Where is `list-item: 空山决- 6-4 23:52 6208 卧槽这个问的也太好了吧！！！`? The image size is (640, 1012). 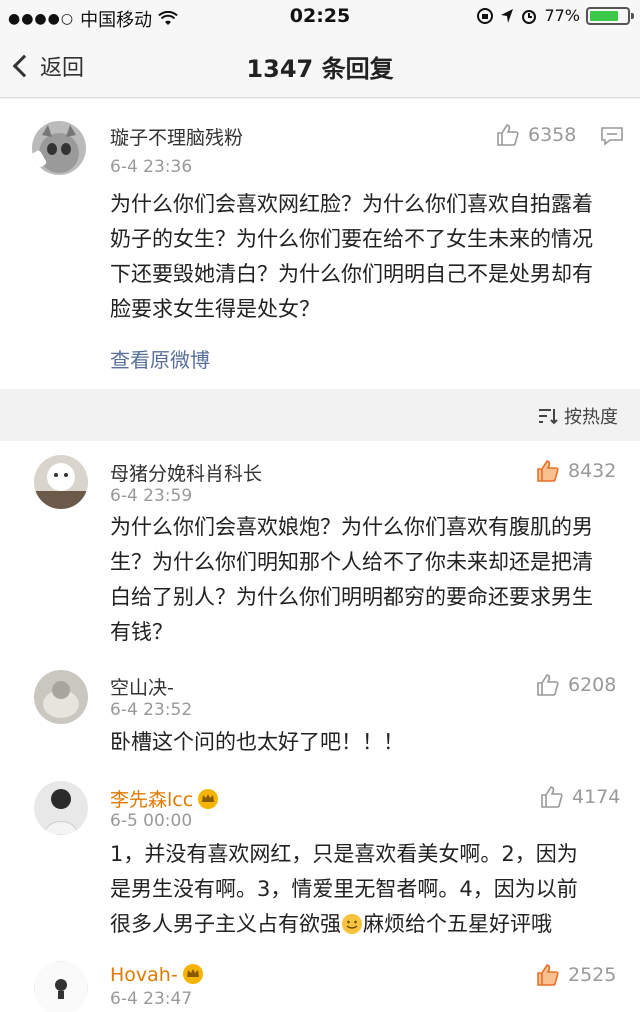 list-item: 空山决- 6-4 23:52 6208 卧槽这个问的也太好了吧！！！ is located at coordinates (320, 717).